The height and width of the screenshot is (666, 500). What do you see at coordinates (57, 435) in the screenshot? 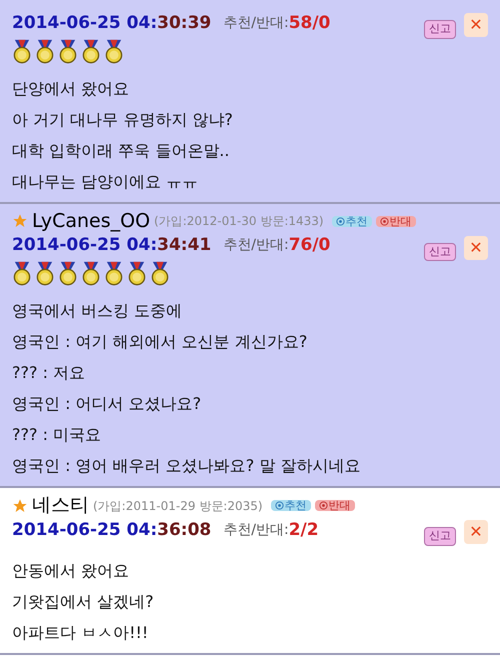
I see `comment-line: ??? : 미국요` at bounding box center [57, 435].